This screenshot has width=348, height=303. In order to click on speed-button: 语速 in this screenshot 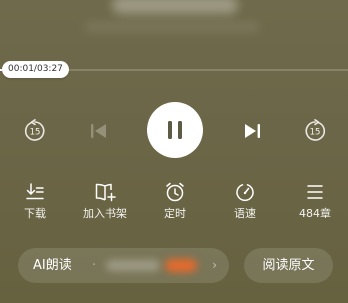, I will do `click(245, 200)`.